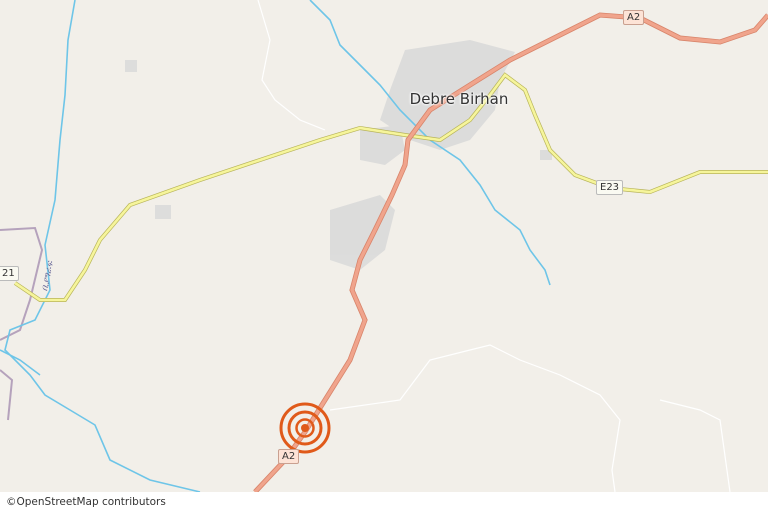 This screenshot has height=512, width=768. I want to click on road-shield-a2-south: A2, so click(289, 456).